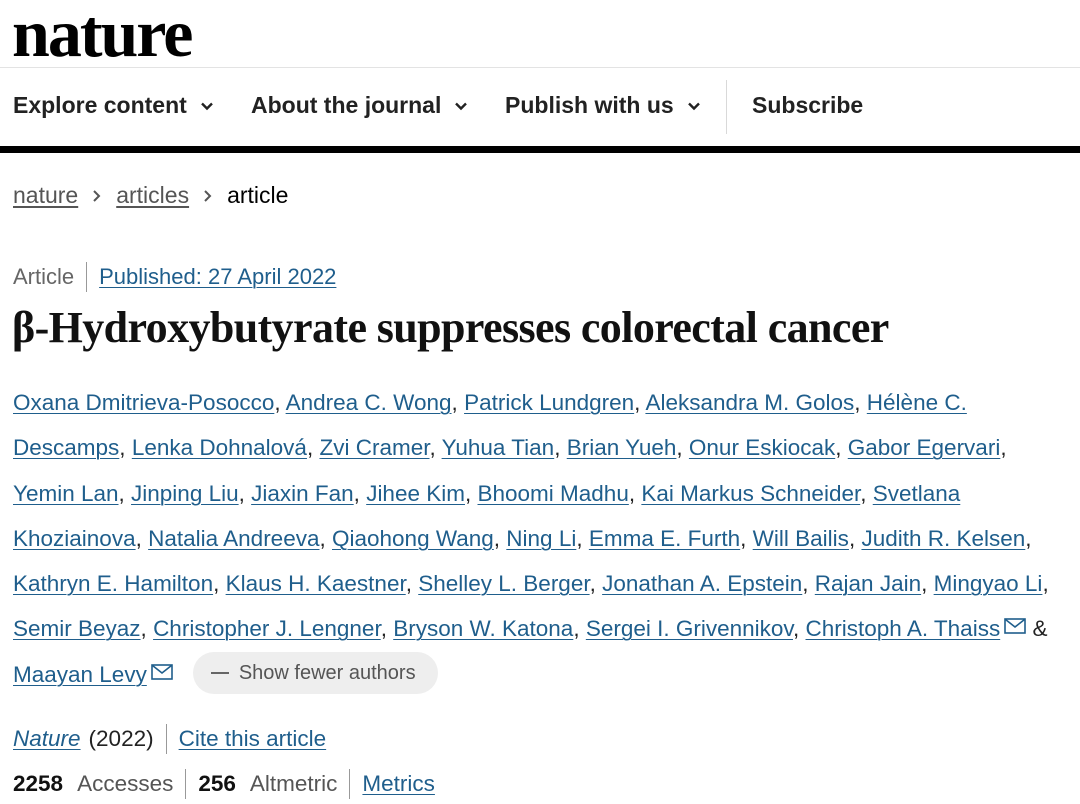  Describe the element at coordinates (726, 107) in the screenshot. I see `nav-divider` at that location.